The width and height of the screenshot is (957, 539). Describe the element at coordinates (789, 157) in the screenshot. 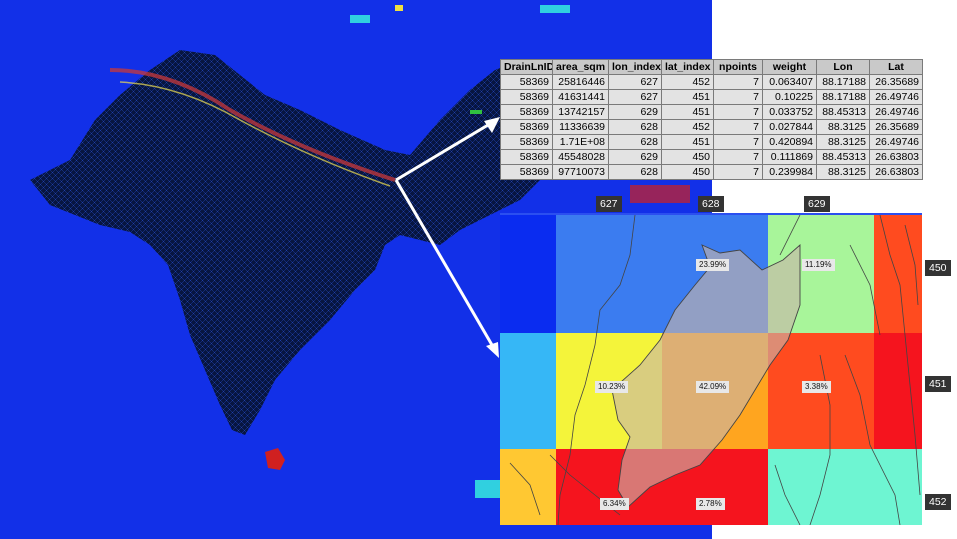

I see `table-cell: 0.111869` at that location.